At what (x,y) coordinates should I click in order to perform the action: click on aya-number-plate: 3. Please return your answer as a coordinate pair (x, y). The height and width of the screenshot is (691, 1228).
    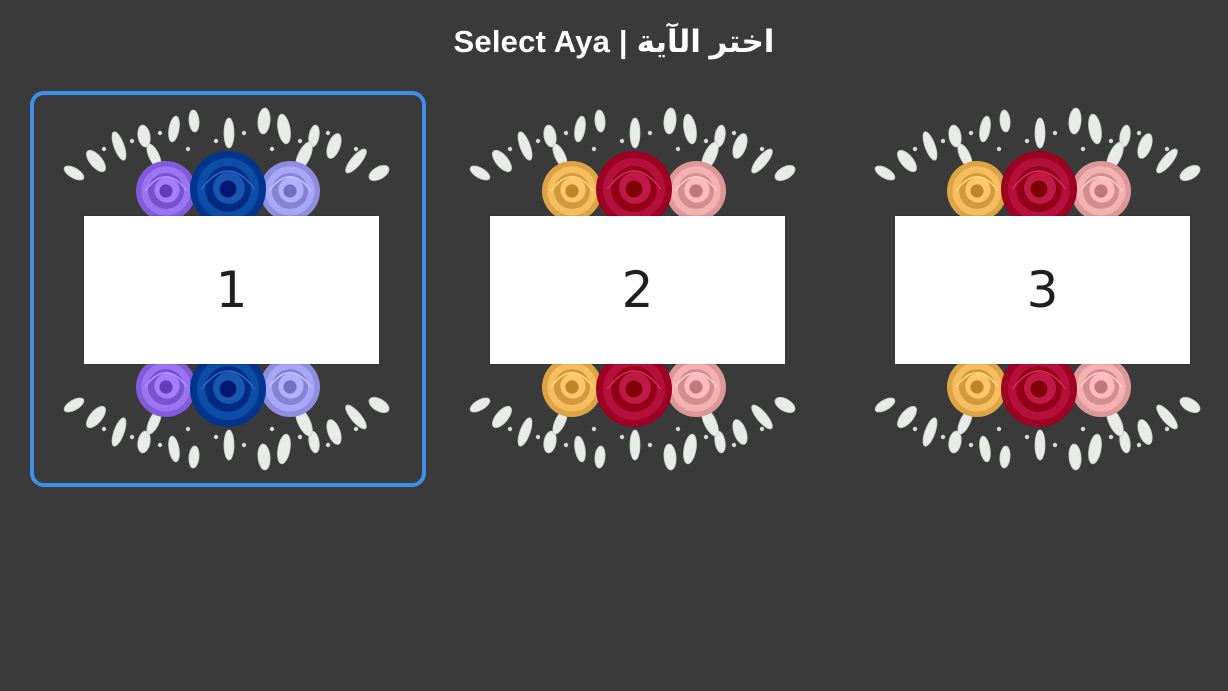
    Looking at the image, I should click on (1042, 290).